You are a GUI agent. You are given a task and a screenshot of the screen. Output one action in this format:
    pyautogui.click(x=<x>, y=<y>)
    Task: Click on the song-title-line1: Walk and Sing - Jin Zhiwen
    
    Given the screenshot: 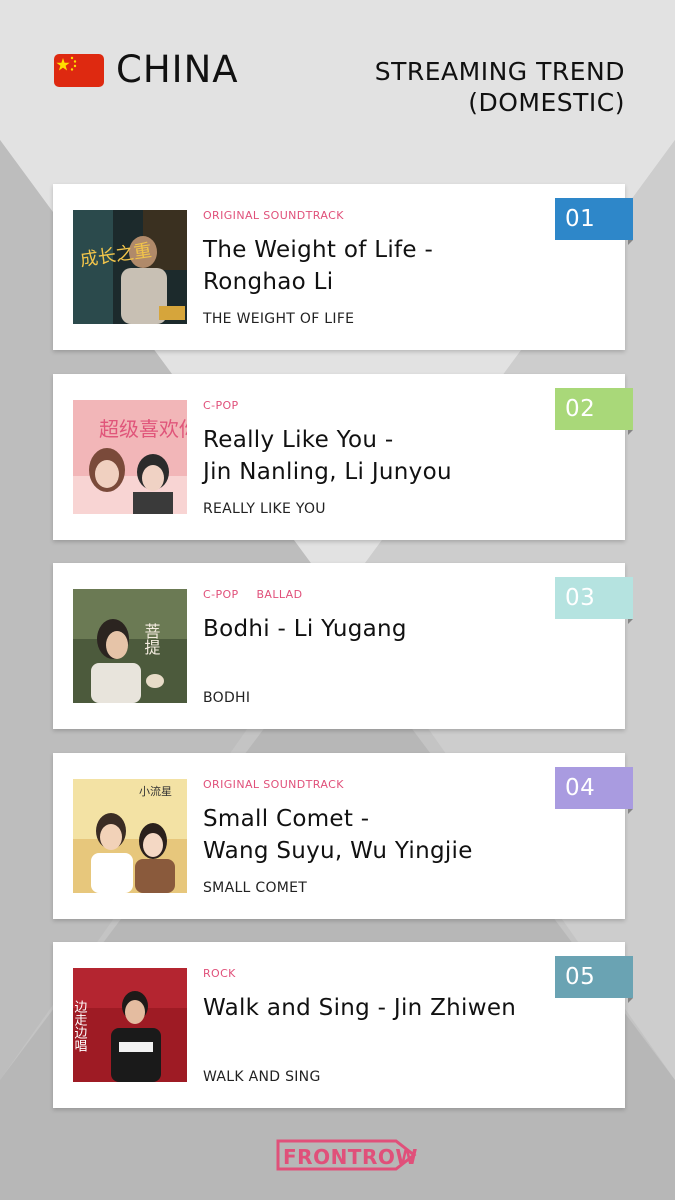 What is the action you would take?
    pyautogui.click(x=360, y=1008)
    